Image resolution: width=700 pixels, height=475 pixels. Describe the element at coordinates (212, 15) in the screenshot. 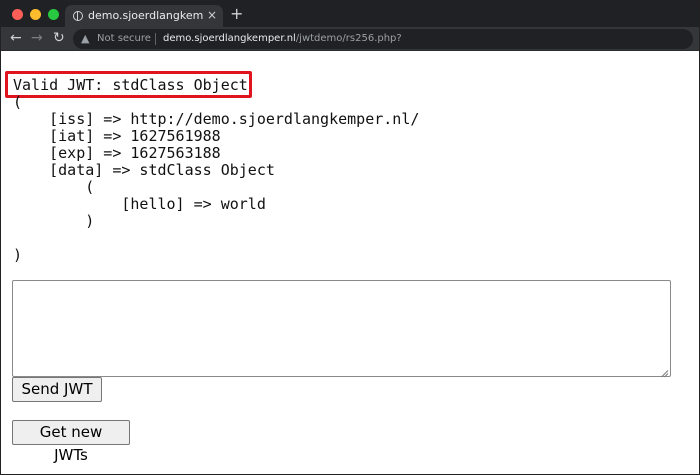

I see `tab-close-icon: ×` at that location.